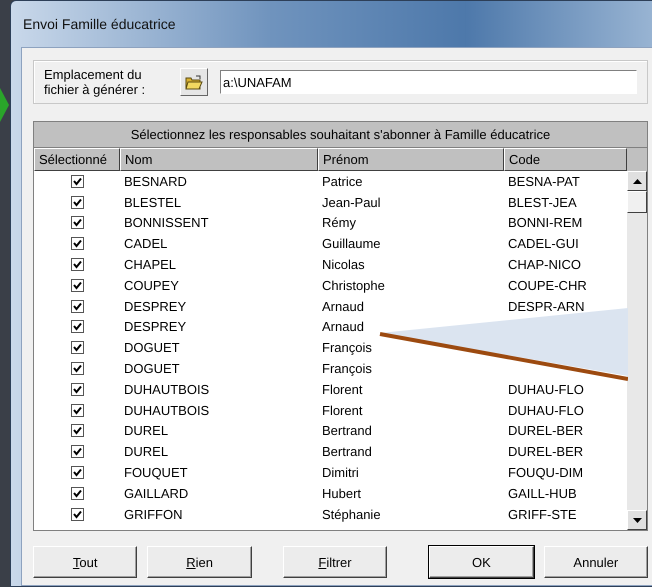 The image size is (652, 587). I want to click on table-cell: CADEL-GUI, so click(543, 244).